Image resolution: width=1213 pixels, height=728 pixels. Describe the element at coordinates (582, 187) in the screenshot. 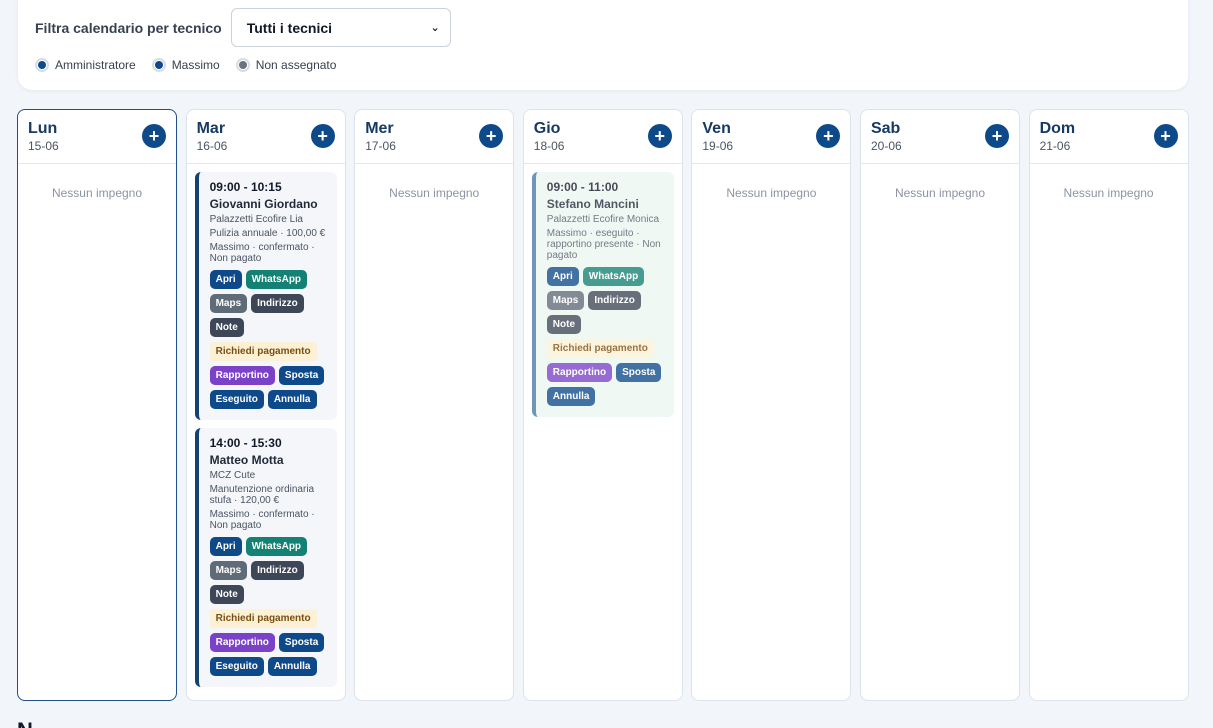

I see `appointment-time: 09:00 - 11:00` at that location.